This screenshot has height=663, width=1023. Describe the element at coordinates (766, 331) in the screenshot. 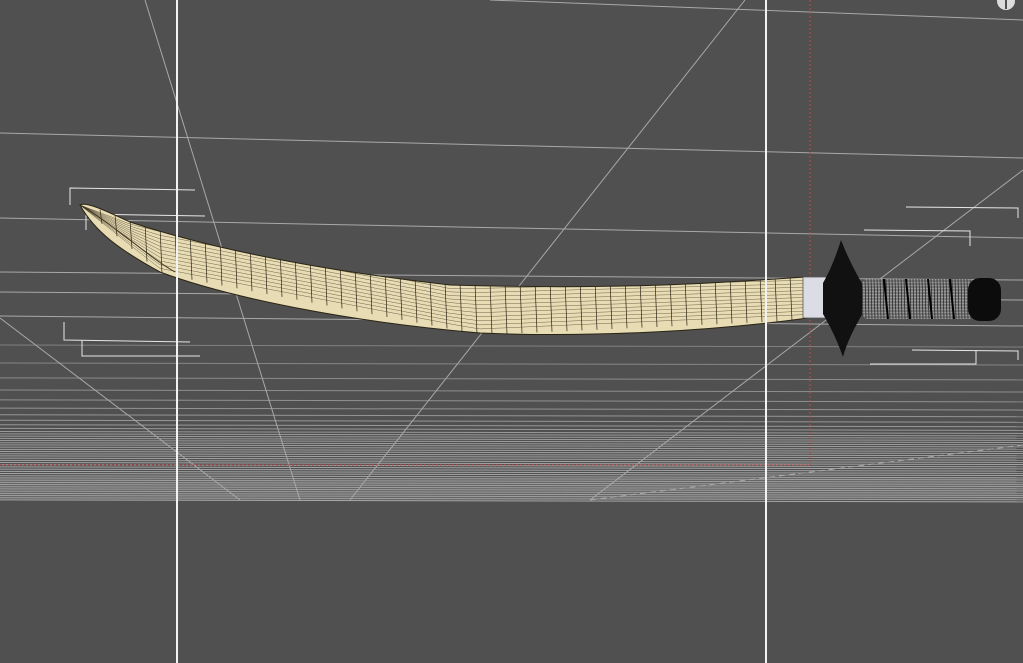

I see `vertical-guide-right` at that location.